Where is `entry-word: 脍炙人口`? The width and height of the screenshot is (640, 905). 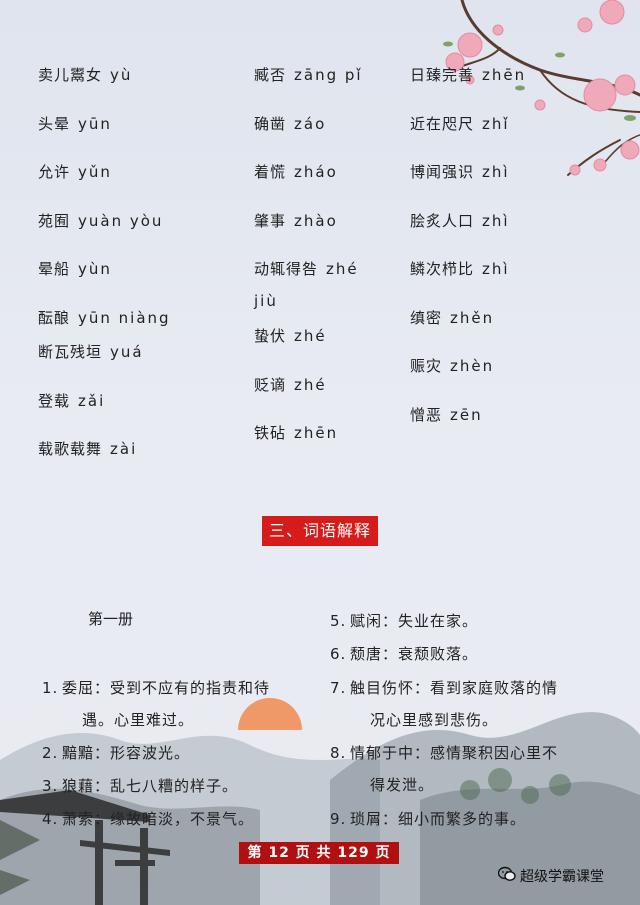
entry-word: 脍炙人口 is located at coordinates (442, 221).